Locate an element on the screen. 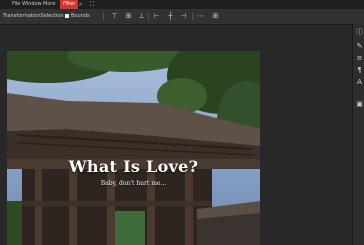  bounds-label: Bounds is located at coordinates (80, 16).